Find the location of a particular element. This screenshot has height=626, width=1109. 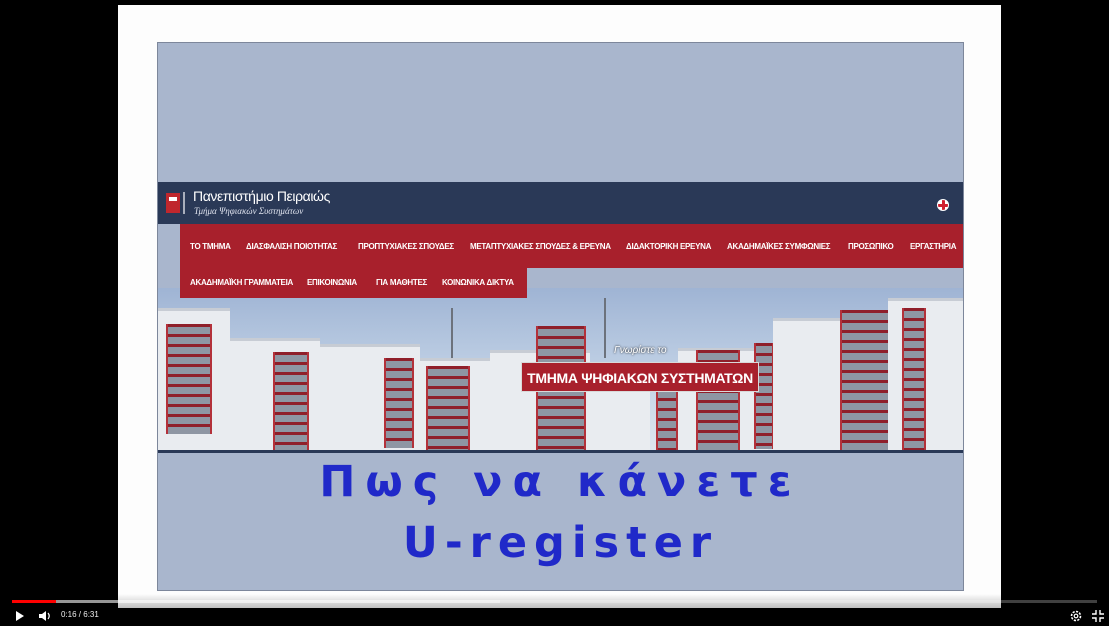

nav-item: ΕΠΙΚΟΙΝΩΝΙΑ is located at coordinates (332, 282).